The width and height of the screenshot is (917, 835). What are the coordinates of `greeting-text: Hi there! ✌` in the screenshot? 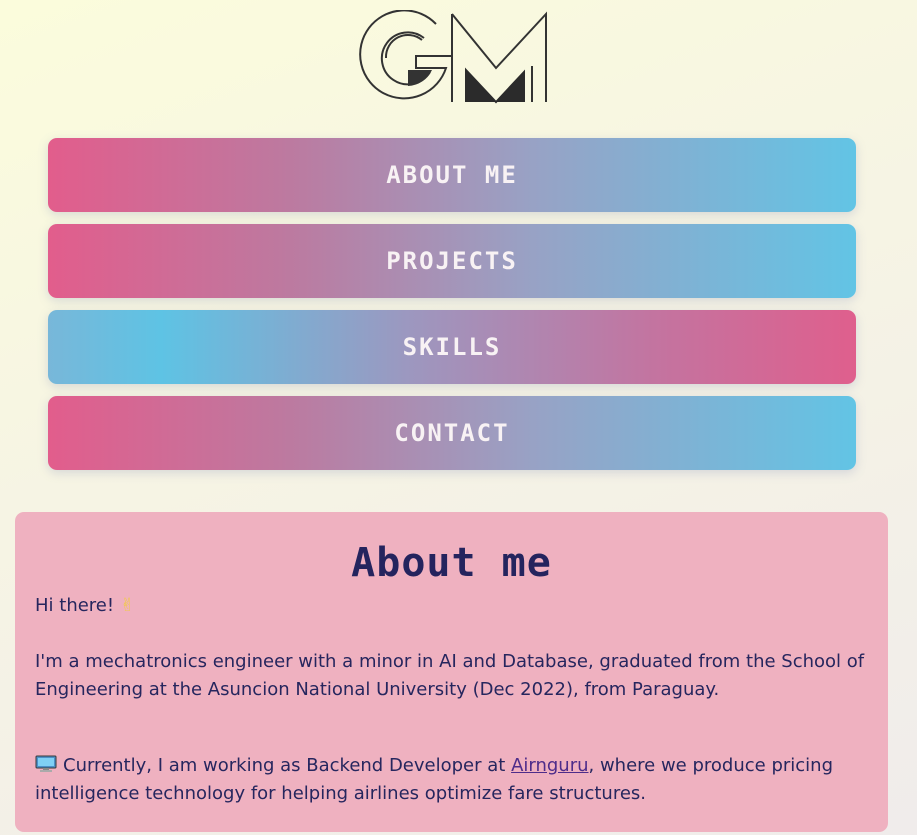 It's located at (455, 606).